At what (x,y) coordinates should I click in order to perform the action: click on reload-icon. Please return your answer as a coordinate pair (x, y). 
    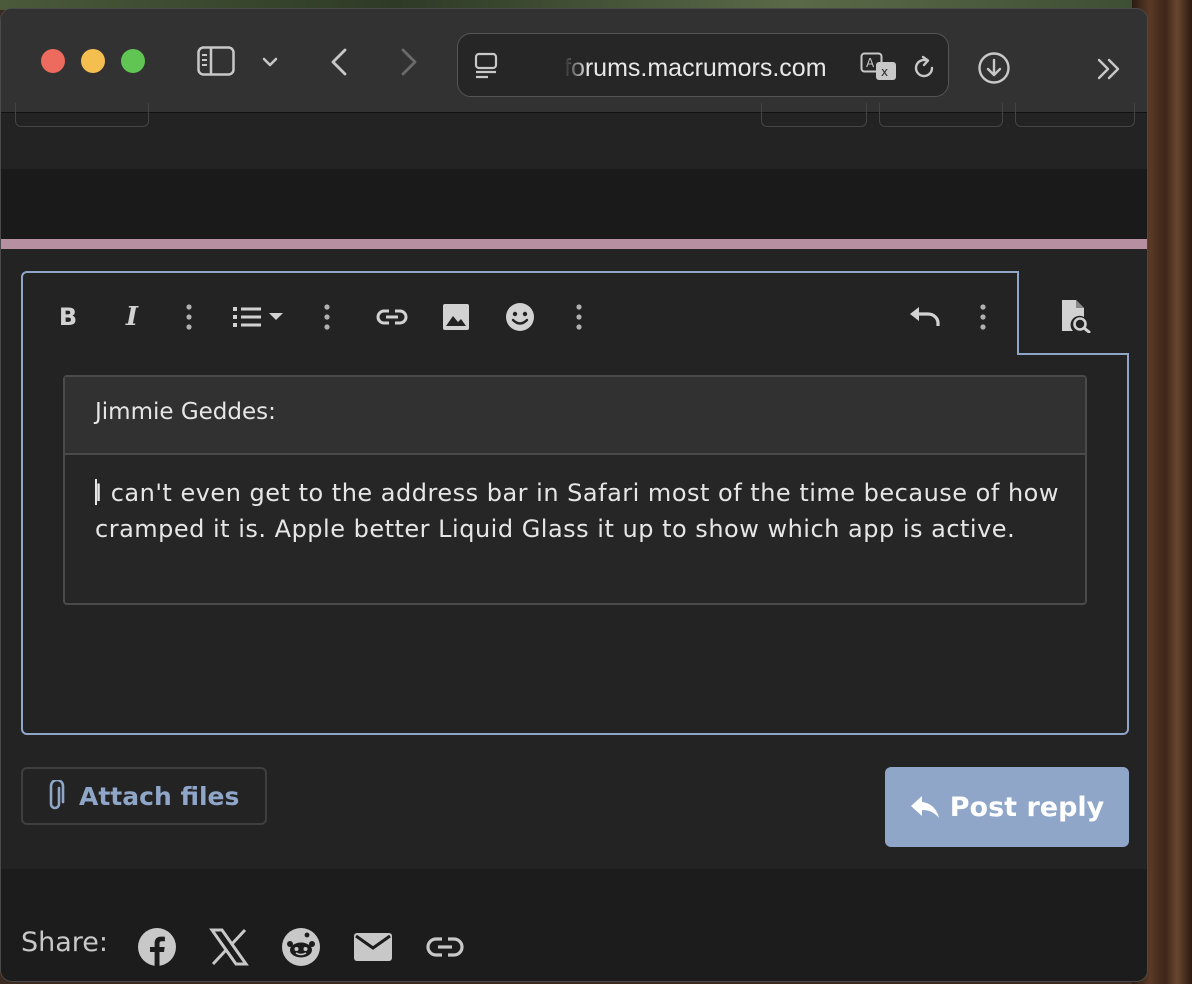
    Looking at the image, I should click on (924, 68).